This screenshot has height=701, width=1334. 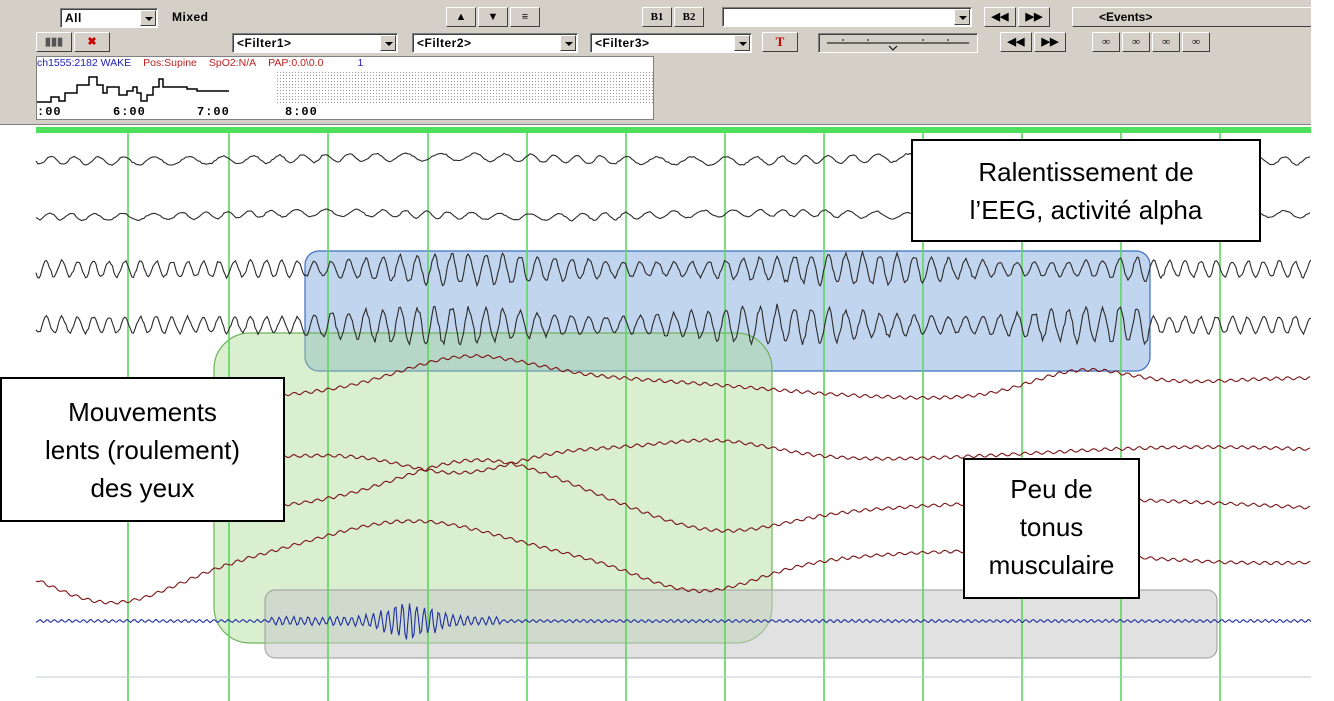 What do you see at coordinates (315, 43) in the screenshot?
I see `filter1-select: <Filter1>` at bounding box center [315, 43].